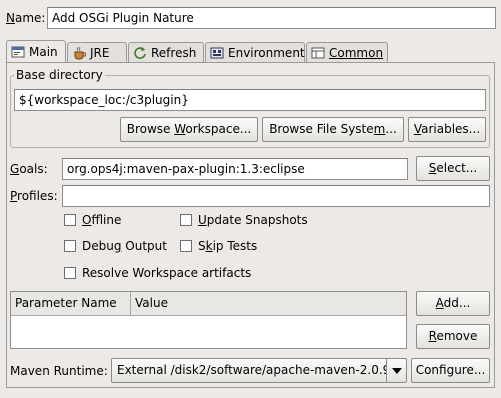 Image resolution: width=501 pixels, height=398 pixels. What do you see at coordinates (70, 220) in the screenshot?
I see `offline-checkbox-box` at bounding box center [70, 220].